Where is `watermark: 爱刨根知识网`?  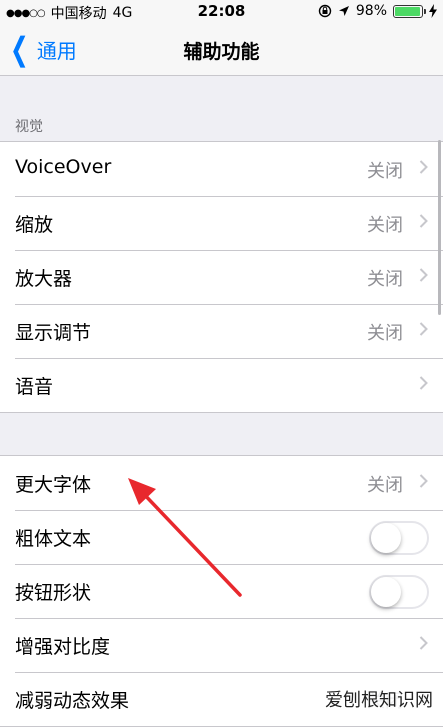 watermark: 爱刨根知识网 is located at coordinates (379, 699).